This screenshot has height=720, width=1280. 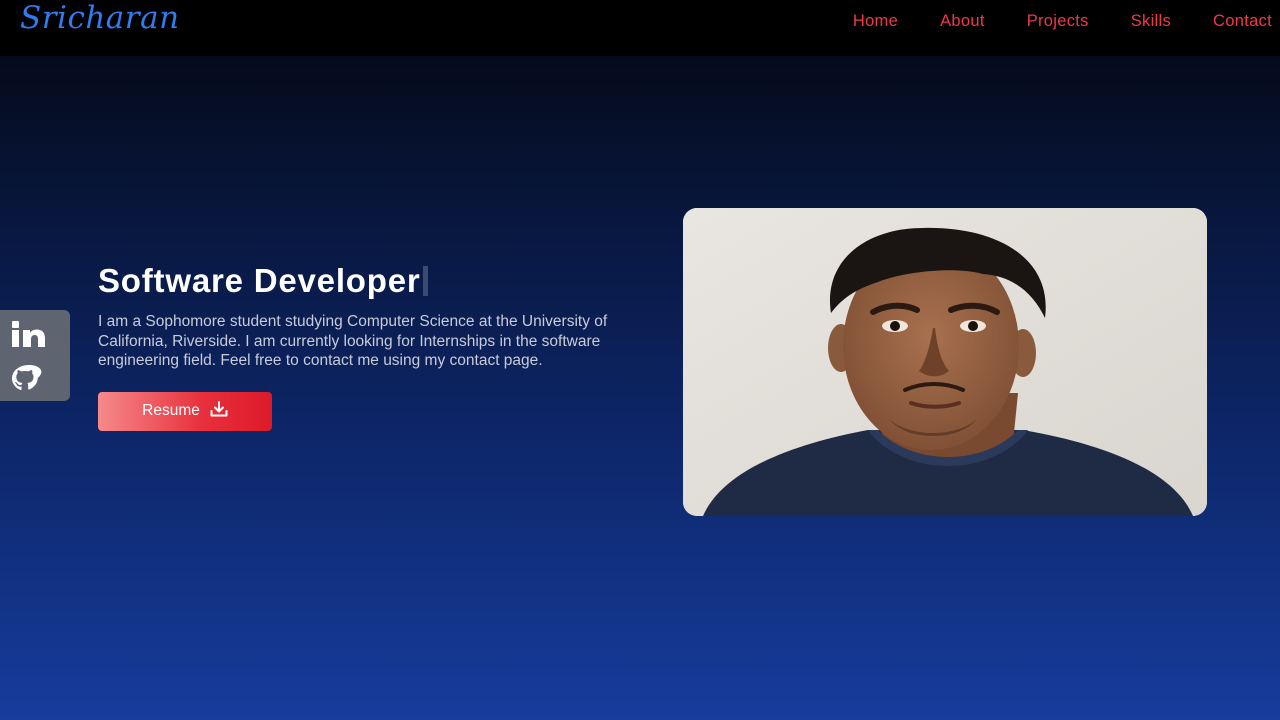 I want to click on nav-links: Home About Projects Skills Contact, so click(x=1052, y=21).